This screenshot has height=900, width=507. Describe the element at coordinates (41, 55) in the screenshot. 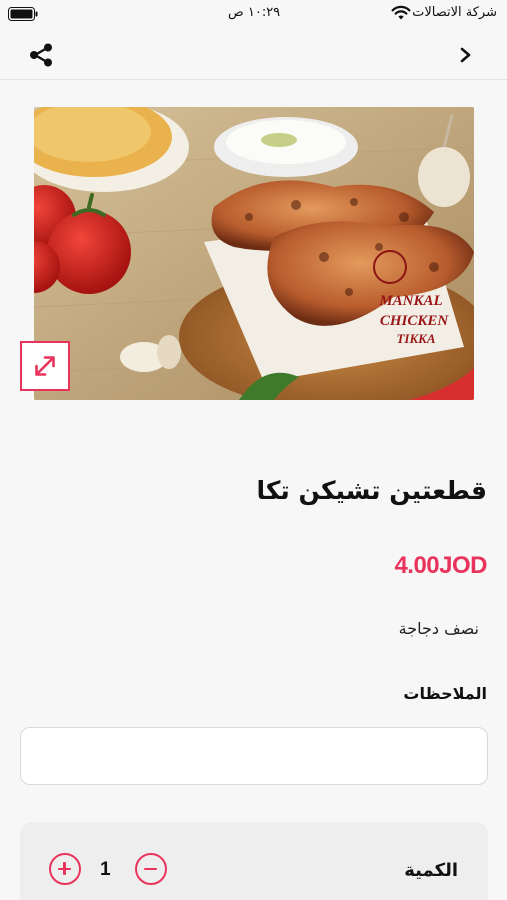

I see `share-icon` at that location.